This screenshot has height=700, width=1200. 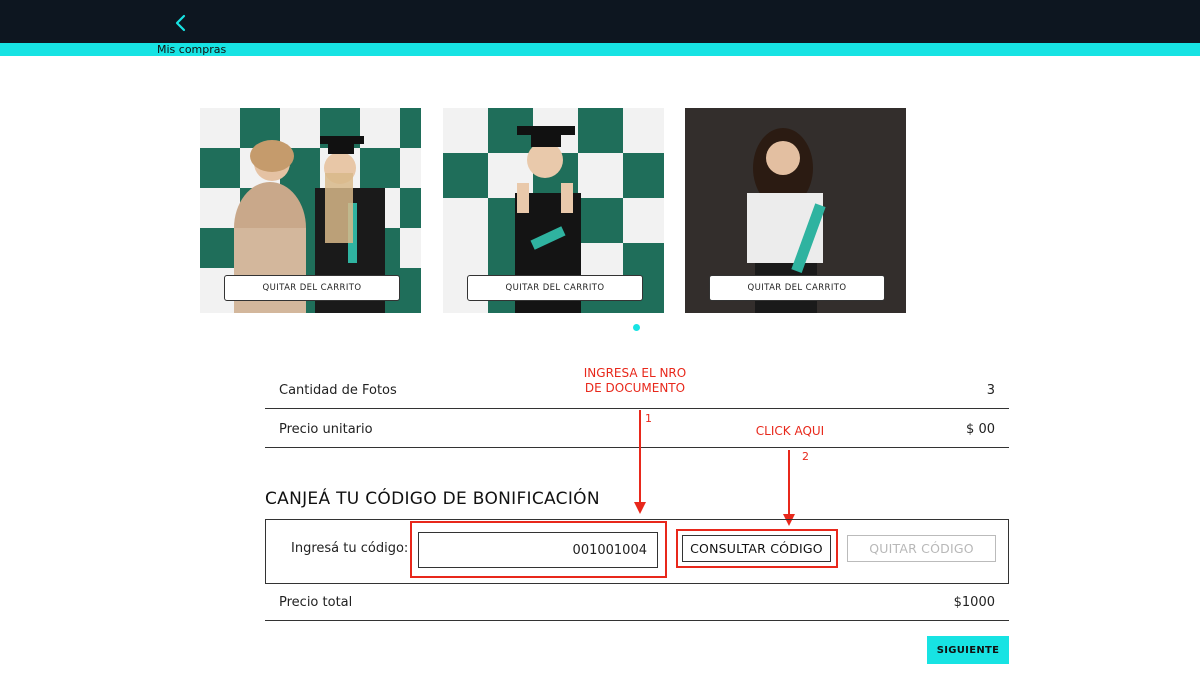 I want to click on consult-code-button: CONSULTAR CÓDIGO, so click(x=756, y=548).